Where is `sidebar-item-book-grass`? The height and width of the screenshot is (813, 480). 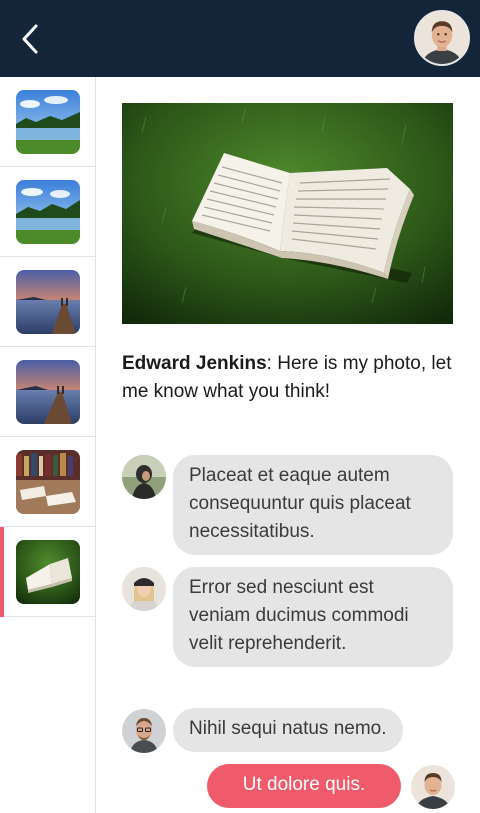 sidebar-item-book-grass is located at coordinates (47, 572).